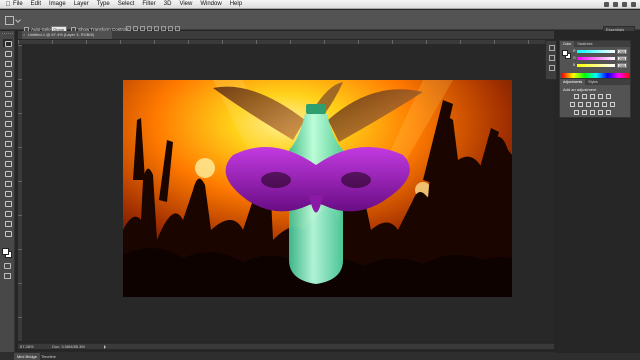 This screenshot has height=360, width=640. What do you see at coordinates (600, 96) in the screenshot?
I see `exposure-icon` at bounding box center [600, 96].